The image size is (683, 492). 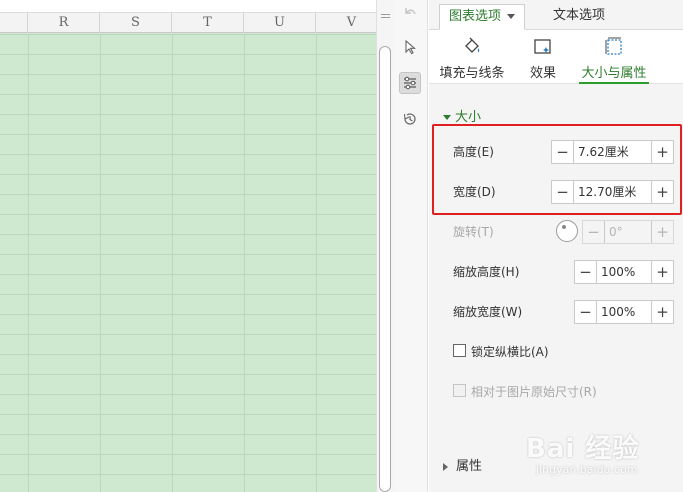 I want to click on relative-original-label: 相对于图片原始尺寸(R), so click(x=534, y=392).